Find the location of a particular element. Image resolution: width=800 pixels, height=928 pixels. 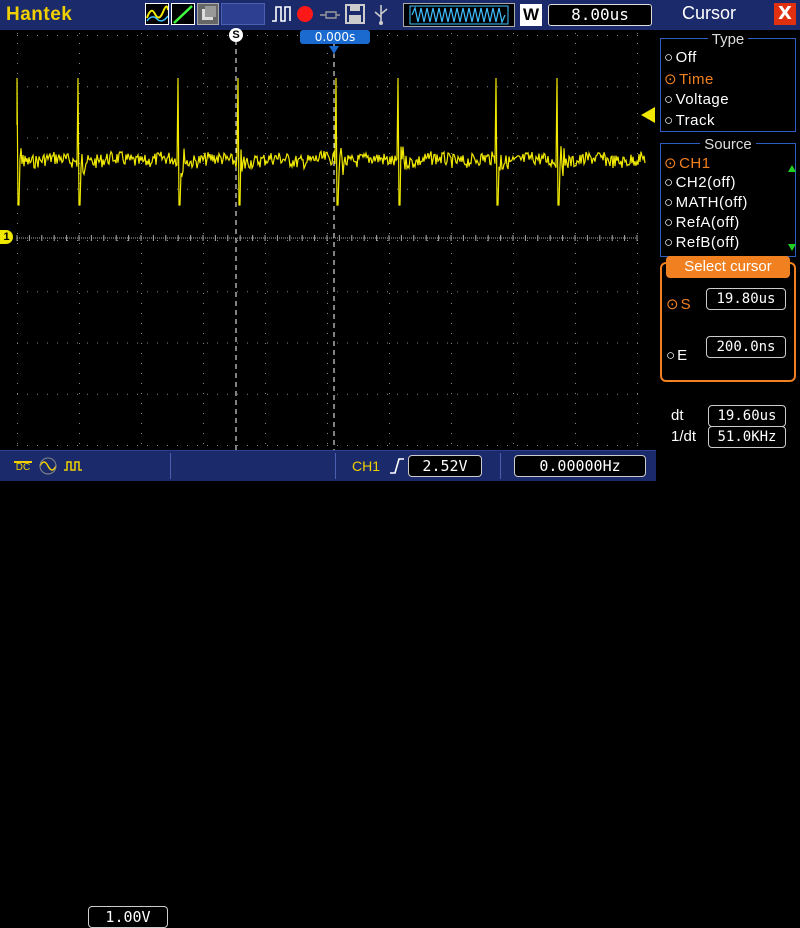

cursor-s-value: 19.80us is located at coordinates (746, 299).